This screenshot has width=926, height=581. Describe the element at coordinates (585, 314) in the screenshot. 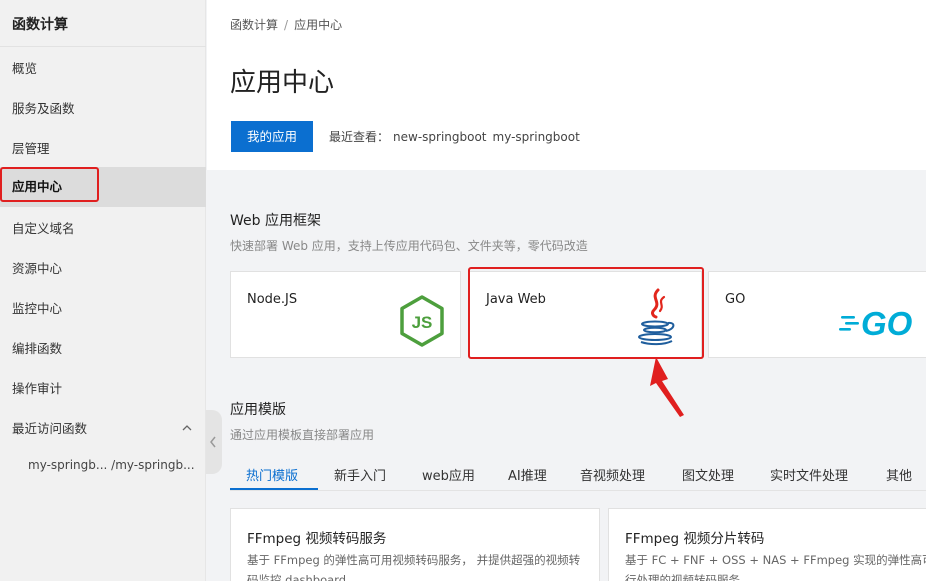

I see `framework-card-java-web: Java Web` at that location.